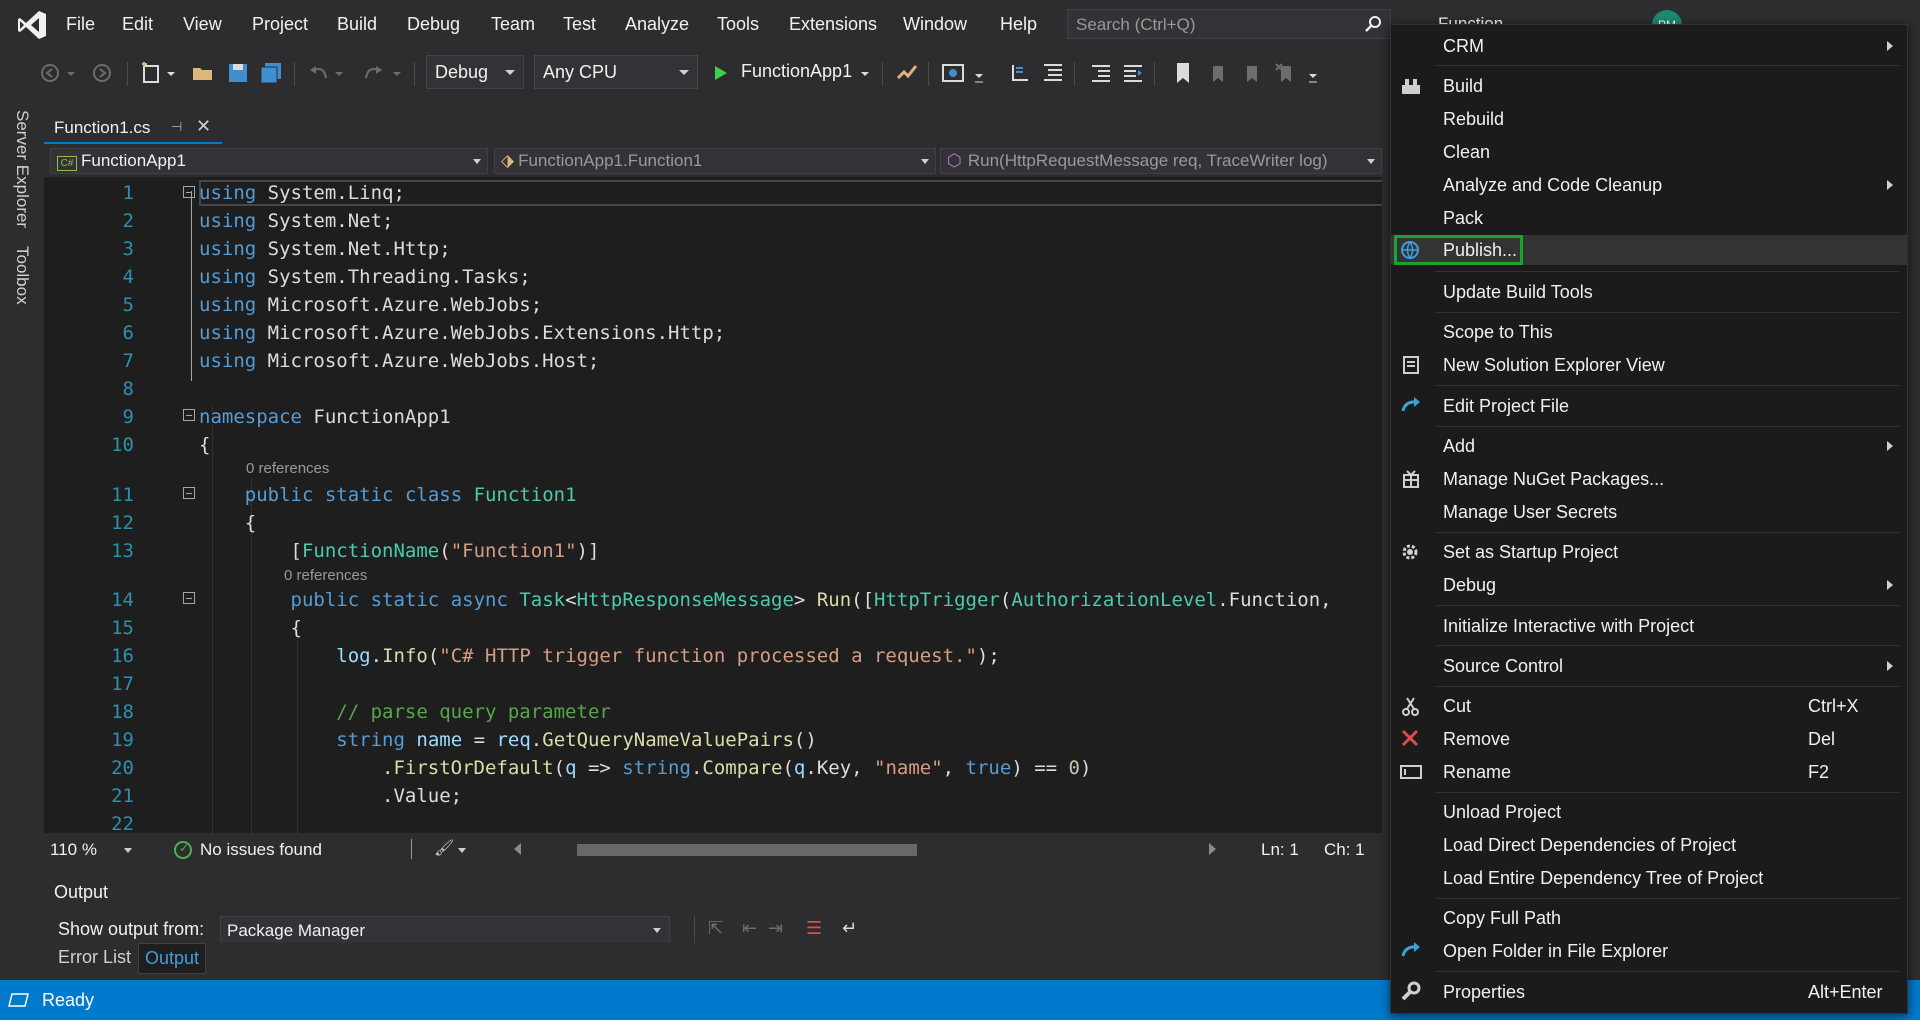 The width and height of the screenshot is (1920, 1020). I want to click on menu-project: Project, so click(280, 24).